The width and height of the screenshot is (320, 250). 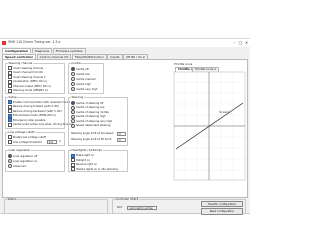 What do you see at coordinates (77, 97) in the screenshot?
I see `group-label: Steering` at bounding box center [77, 97].